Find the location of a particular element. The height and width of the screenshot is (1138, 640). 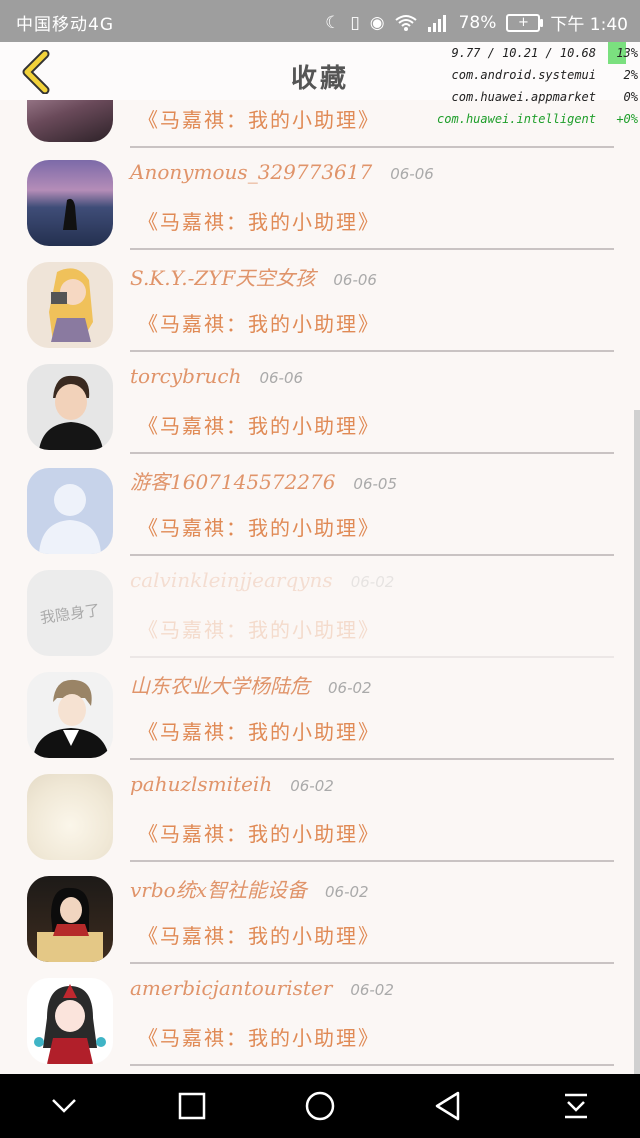

user-name: vrbo统x智社能设备 is located at coordinates (218, 890).